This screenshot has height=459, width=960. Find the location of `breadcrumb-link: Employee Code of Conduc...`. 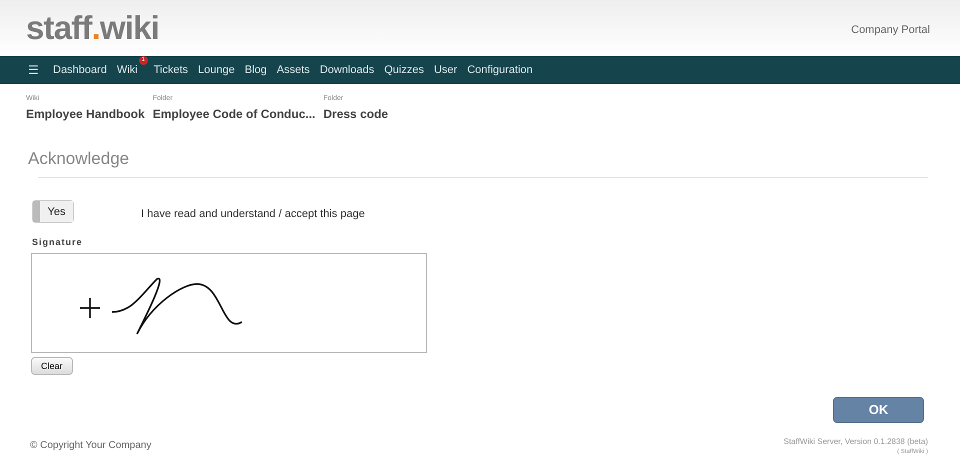

breadcrumb-link: Employee Code of Conduc... is located at coordinates (234, 113).